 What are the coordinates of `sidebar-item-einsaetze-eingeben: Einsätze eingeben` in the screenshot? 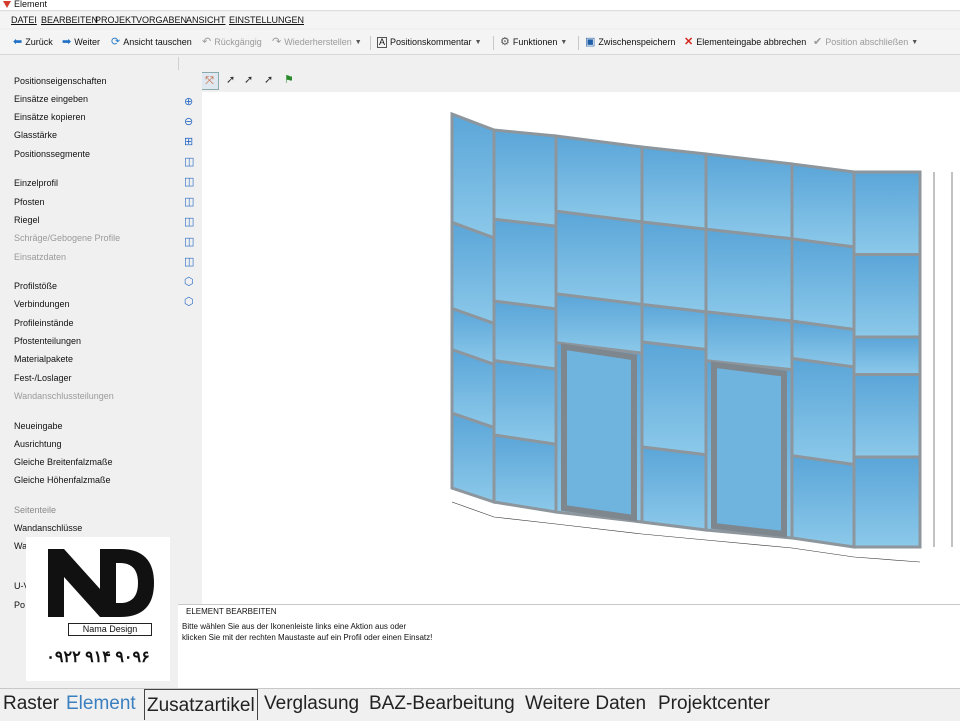 It's located at (51, 99).